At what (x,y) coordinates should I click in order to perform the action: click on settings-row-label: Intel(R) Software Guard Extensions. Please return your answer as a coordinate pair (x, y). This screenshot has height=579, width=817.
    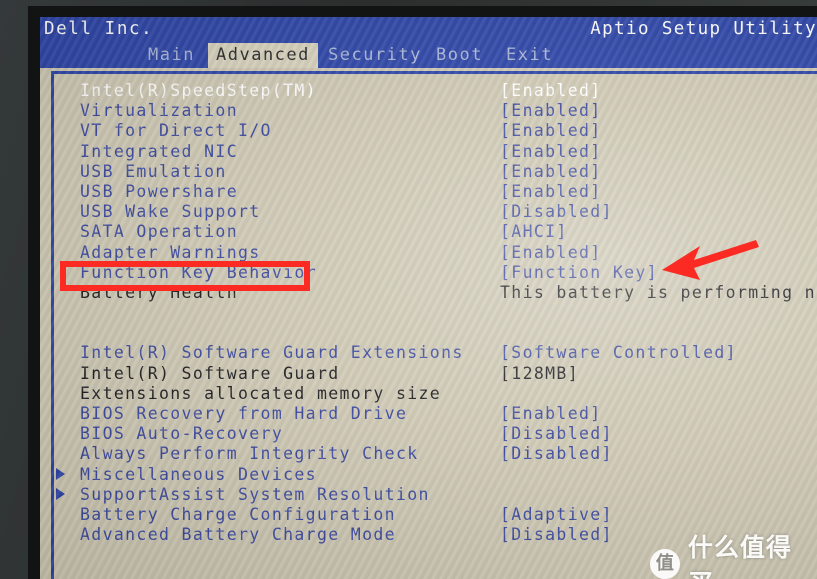
    Looking at the image, I should click on (272, 353).